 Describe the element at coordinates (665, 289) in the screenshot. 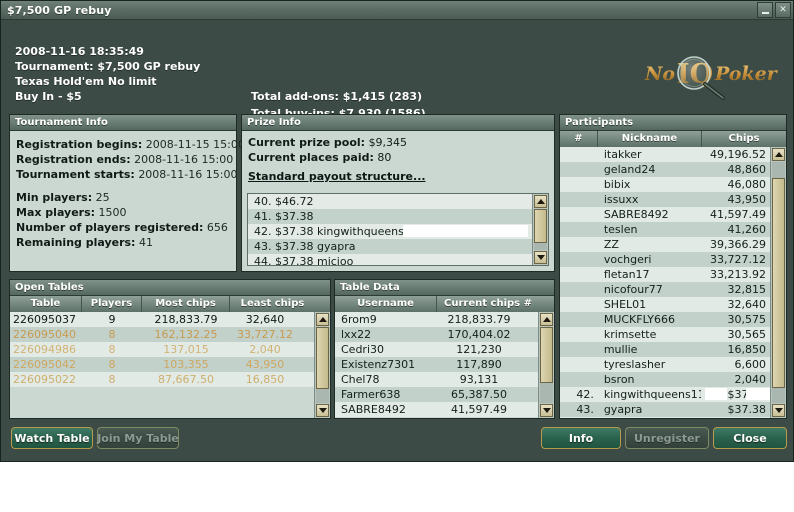

I see `table-row: nicofour77 32,815` at that location.